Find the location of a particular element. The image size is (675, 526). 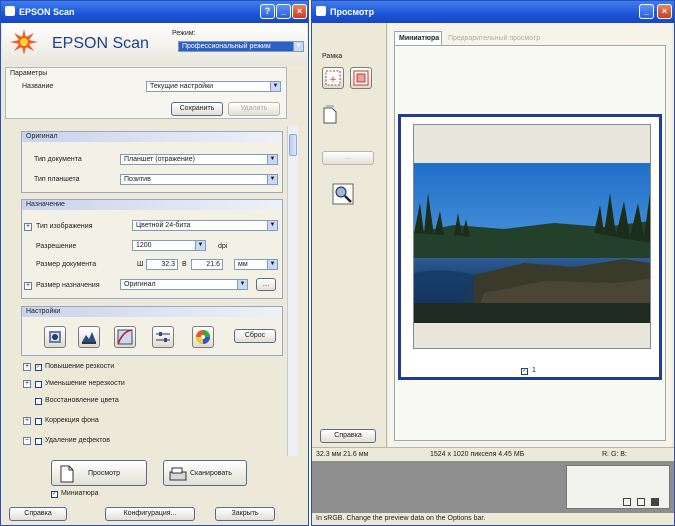

help-title-icon: ? is located at coordinates (267, 11).